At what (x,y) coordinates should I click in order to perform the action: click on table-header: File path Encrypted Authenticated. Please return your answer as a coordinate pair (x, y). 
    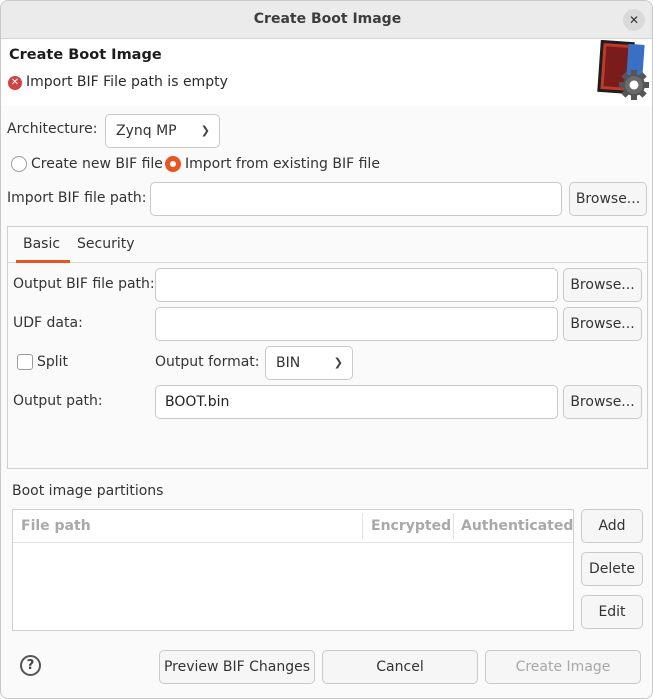
    Looking at the image, I should click on (293, 526).